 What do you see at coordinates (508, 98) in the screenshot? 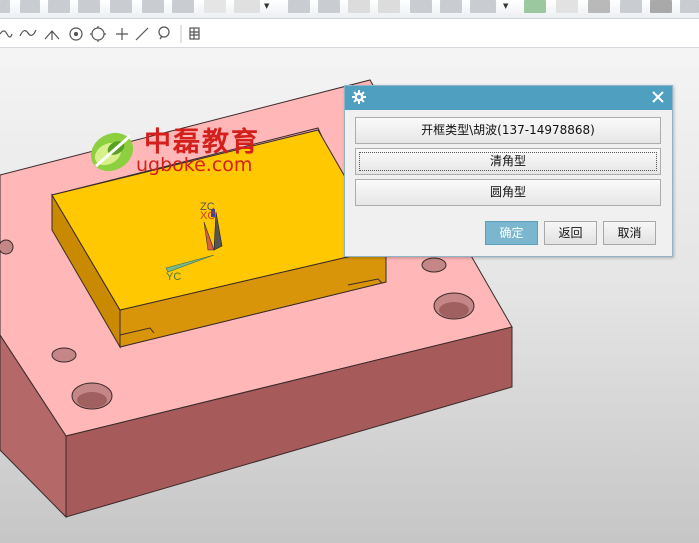
I see `dialog-title-bar` at bounding box center [508, 98].